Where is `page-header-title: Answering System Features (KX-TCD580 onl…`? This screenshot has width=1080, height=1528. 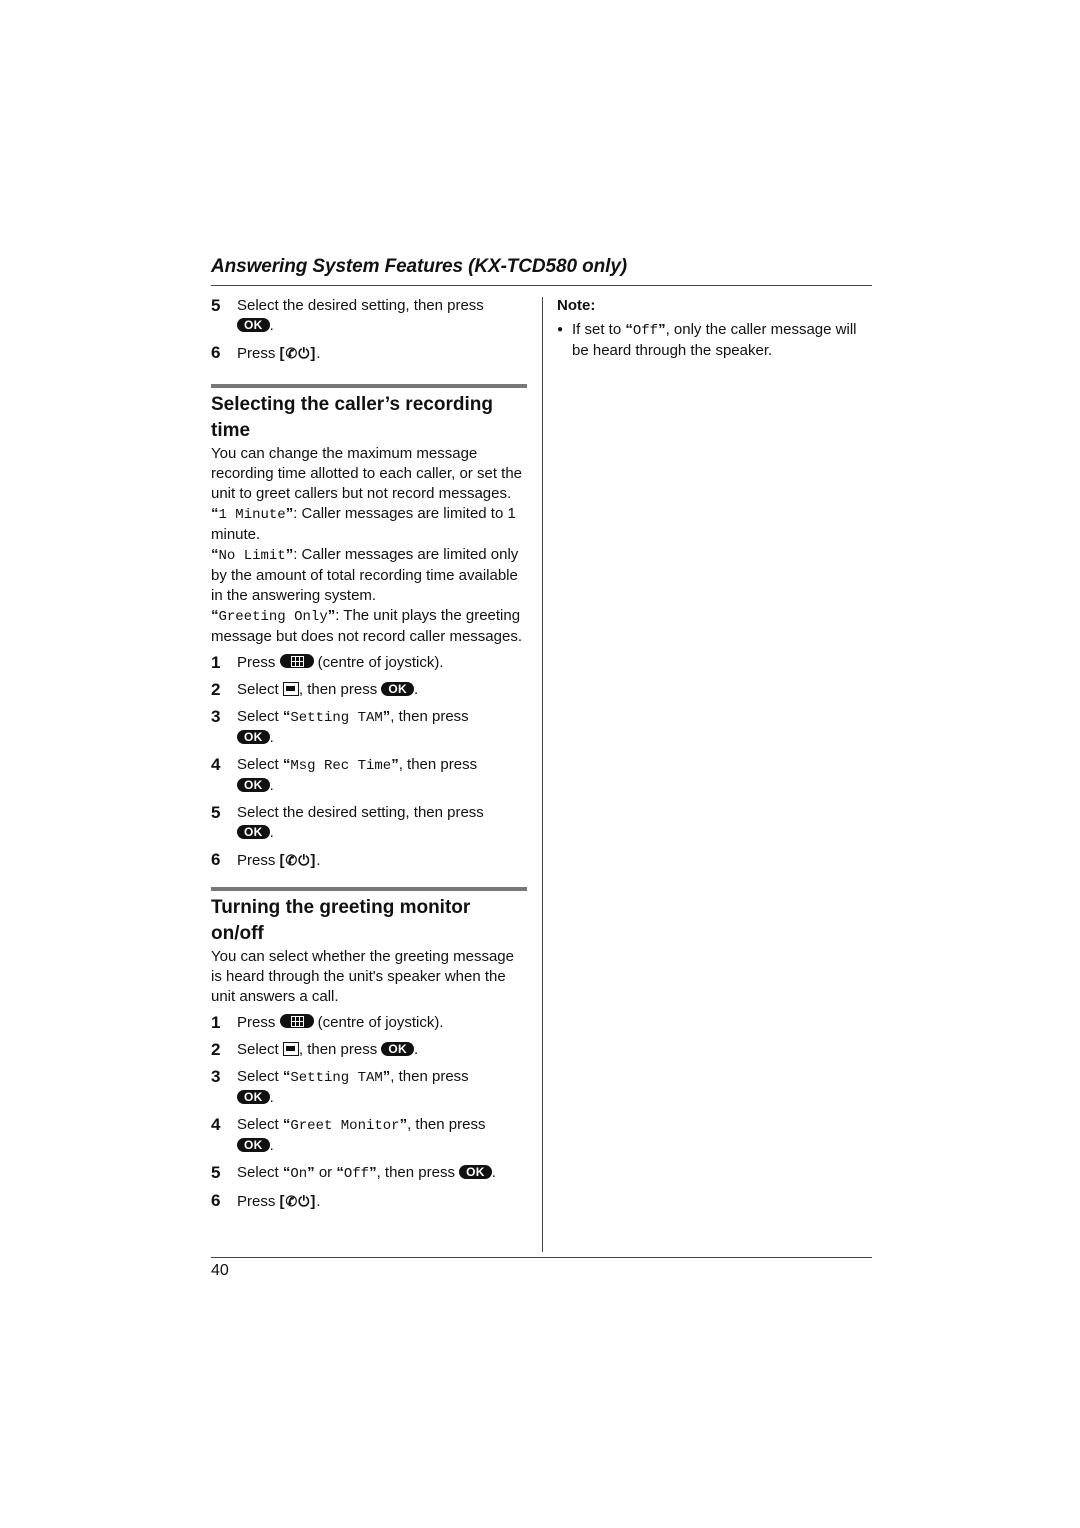
page-header-title: Answering System Features (KX-TCD580 onl… is located at coordinates (419, 266).